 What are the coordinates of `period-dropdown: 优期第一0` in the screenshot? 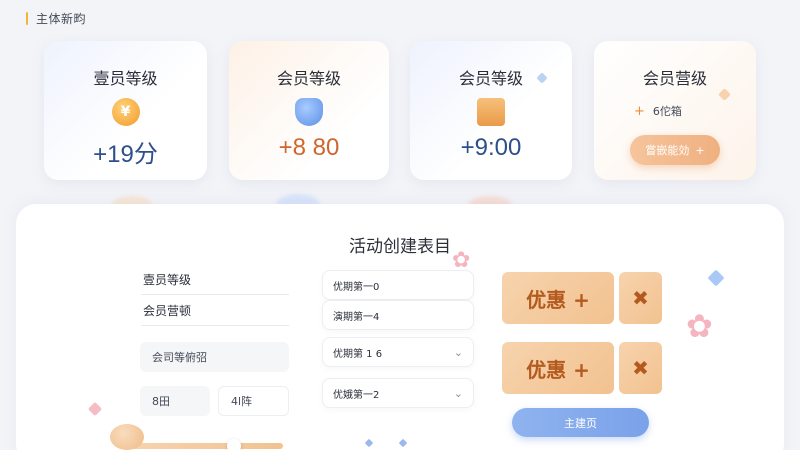 It's located at (398, 285).